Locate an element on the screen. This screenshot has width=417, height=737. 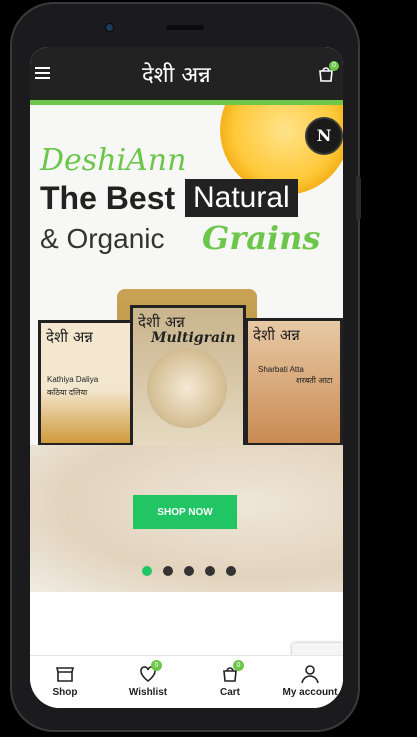
nav-cart: 0 Cart is located at coordinates (230, 682).